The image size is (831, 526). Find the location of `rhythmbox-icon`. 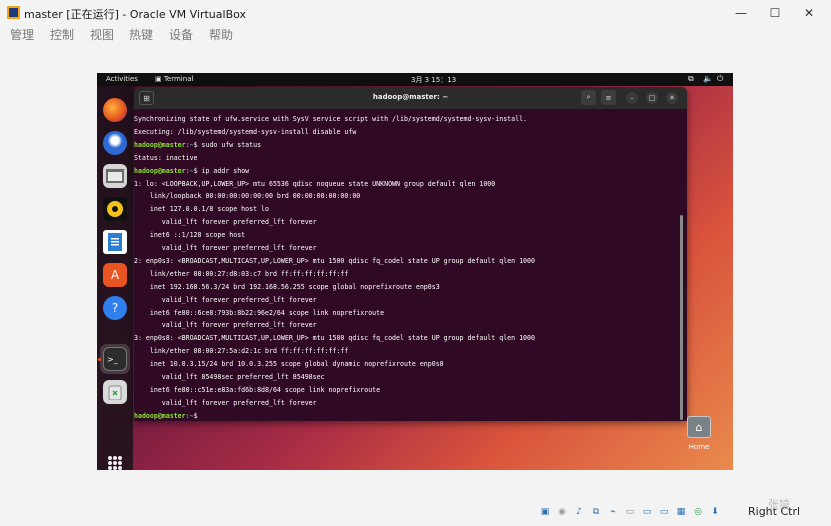

rhythmbox-icon is located at coordinates (115, 209).